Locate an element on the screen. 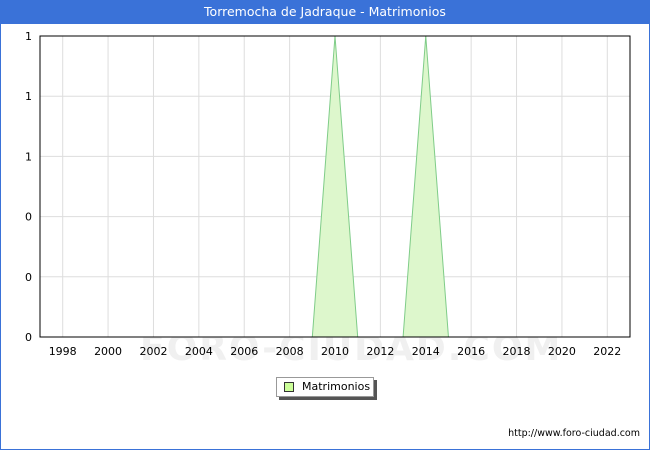  legend-swatch-matrimonios is located at coordinates (289, 387).